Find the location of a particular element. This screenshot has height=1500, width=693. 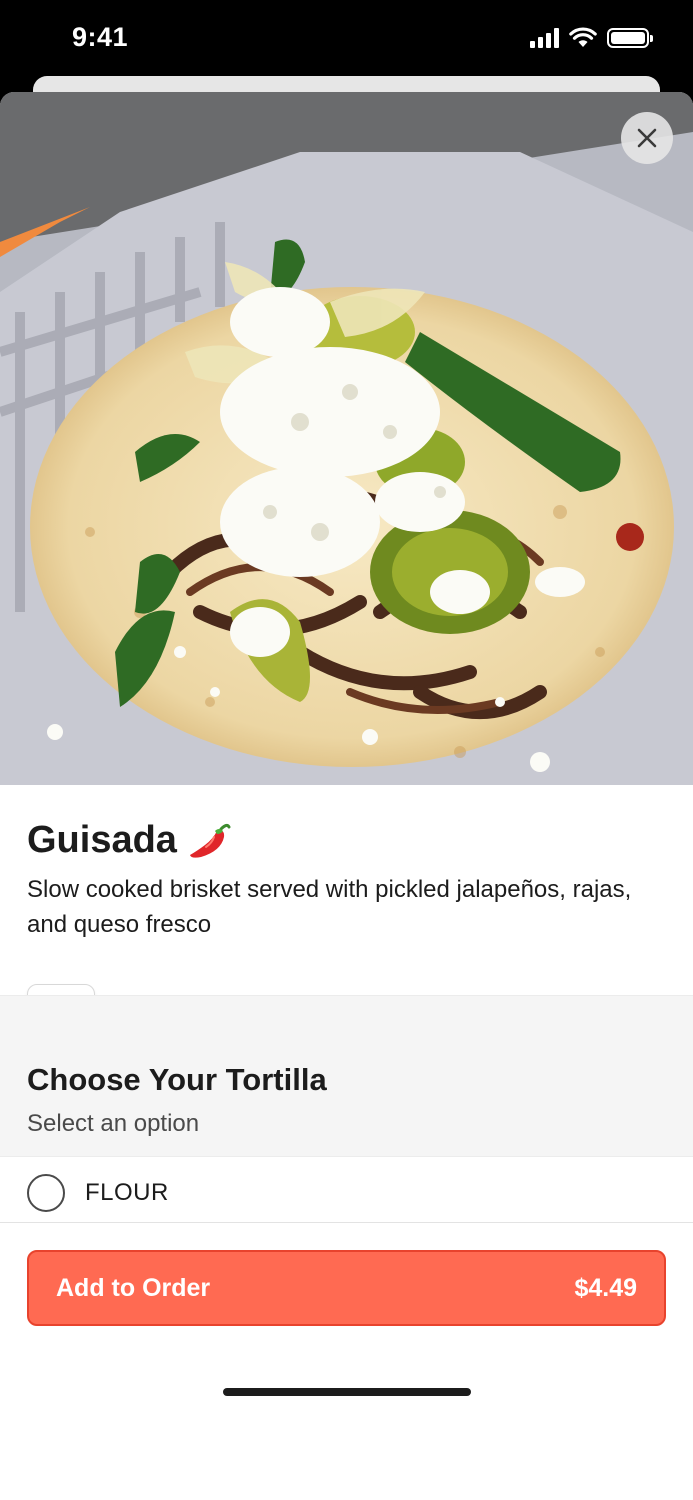

close-icon is located at coordinates (647, 138).